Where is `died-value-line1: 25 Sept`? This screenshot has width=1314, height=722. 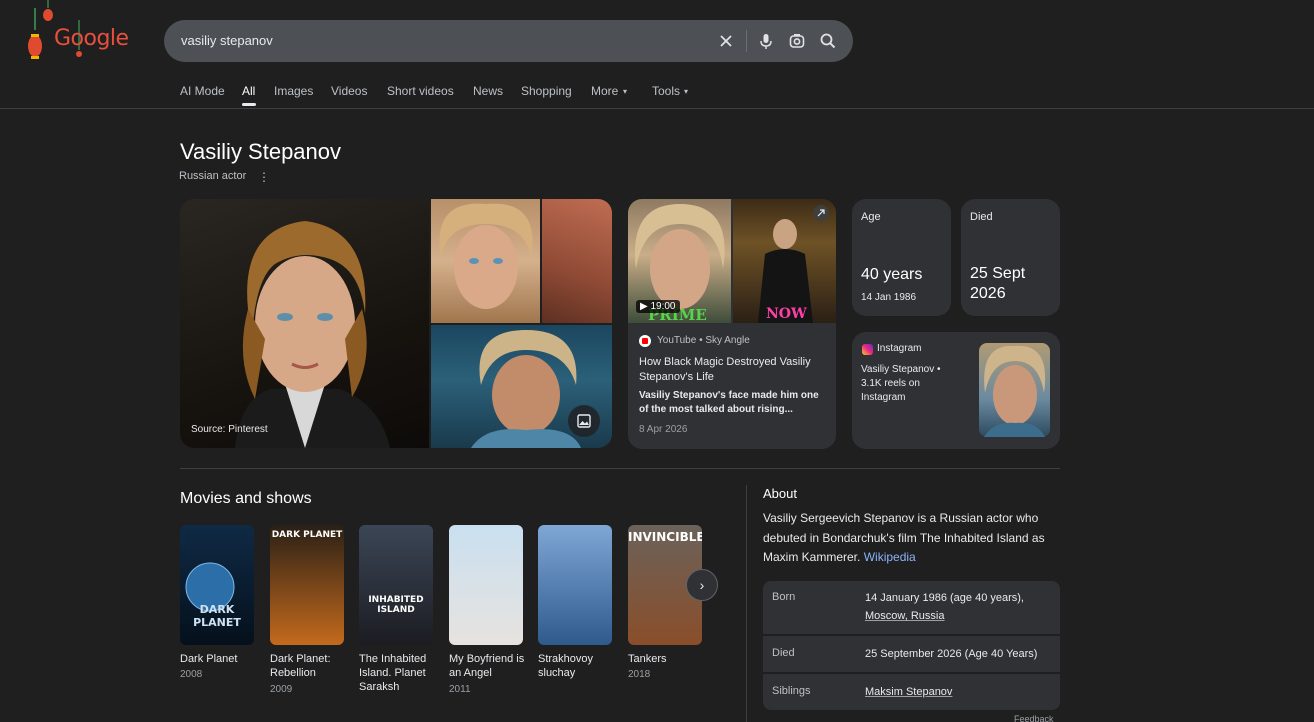
died-value-line1: 25 Sept is located at coordinates (998, 273).